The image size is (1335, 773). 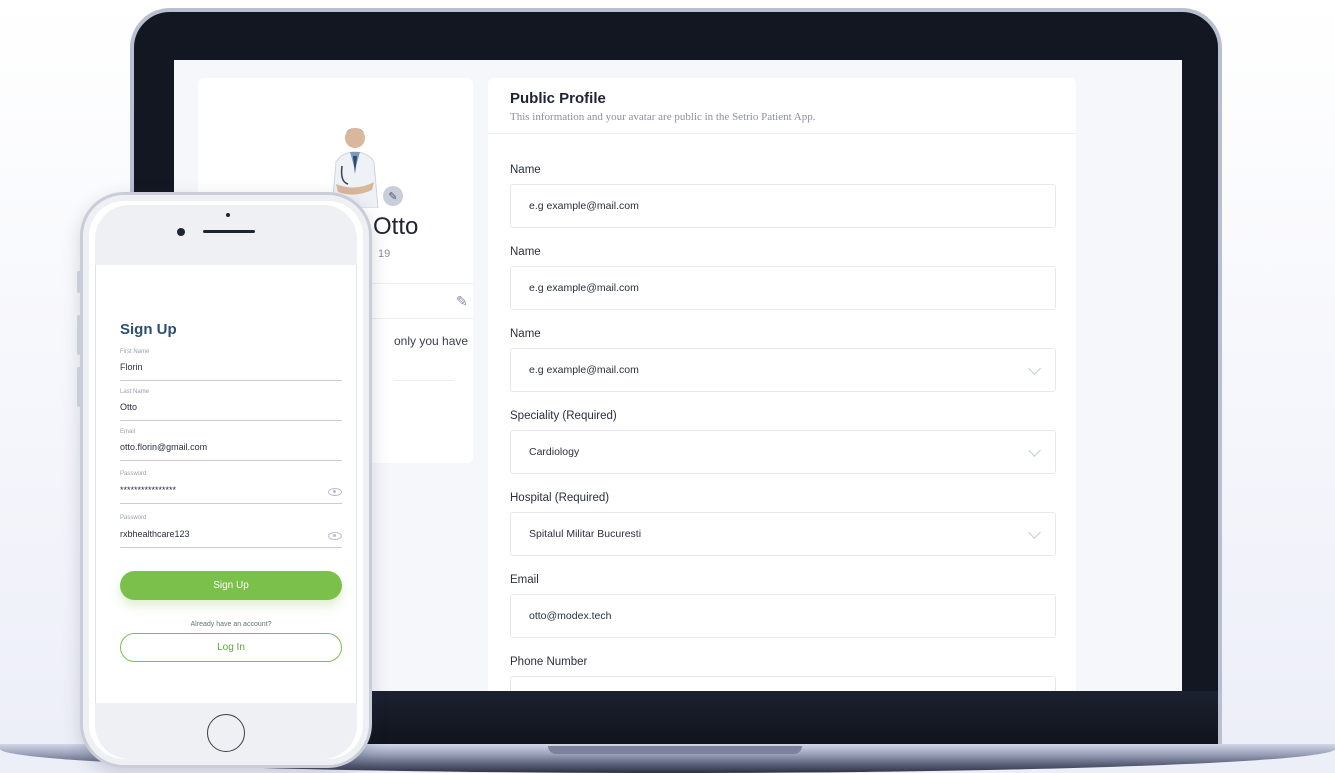 What do you see at coordinates (148, 490) in the screenshot?
I see `password-field: ****************` at bounding box center [148, 490].